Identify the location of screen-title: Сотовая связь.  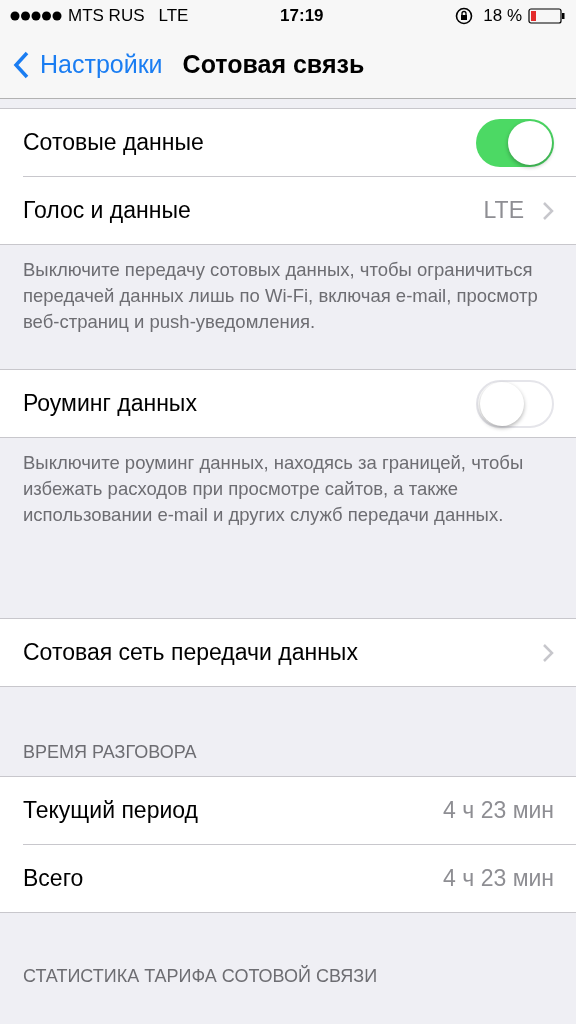
(273, 65).